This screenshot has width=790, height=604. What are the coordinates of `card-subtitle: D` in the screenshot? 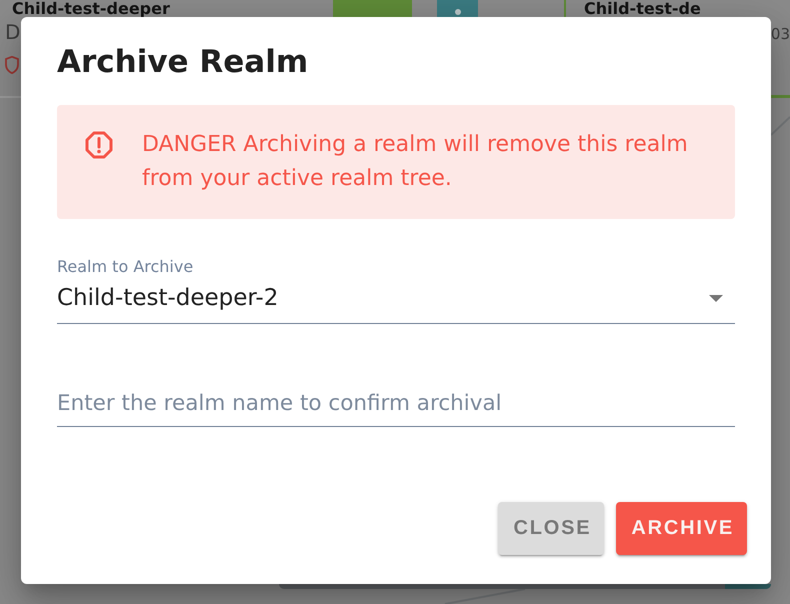 It's located at (12, 32).